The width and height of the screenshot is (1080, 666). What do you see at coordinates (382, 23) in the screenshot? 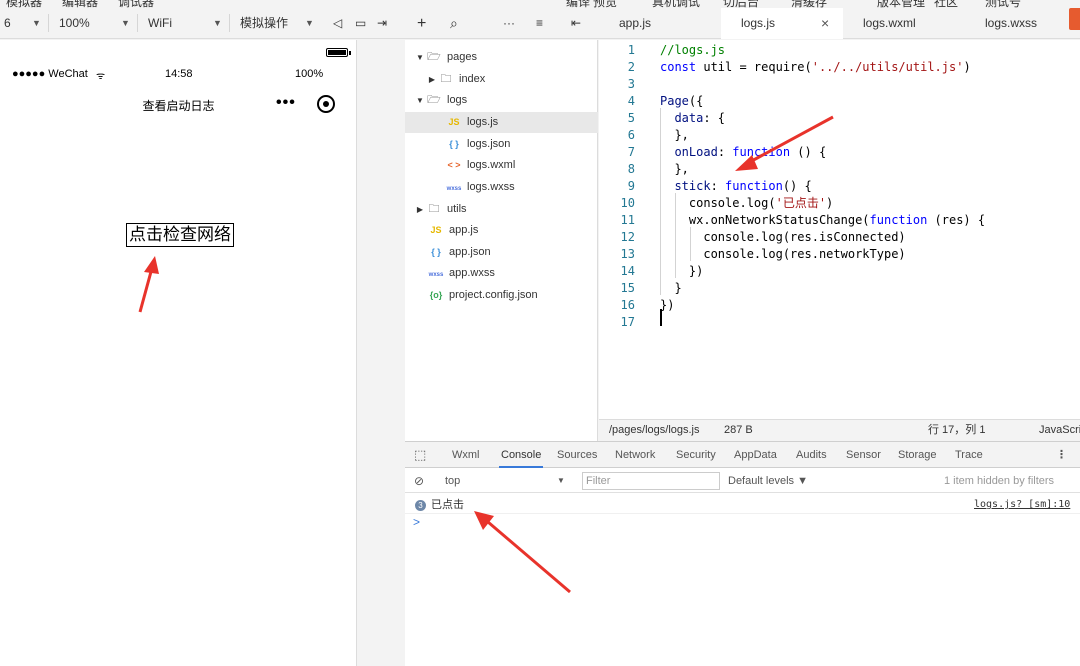
I see `detach-icon: ⇥` at bounding box center [382, 23].